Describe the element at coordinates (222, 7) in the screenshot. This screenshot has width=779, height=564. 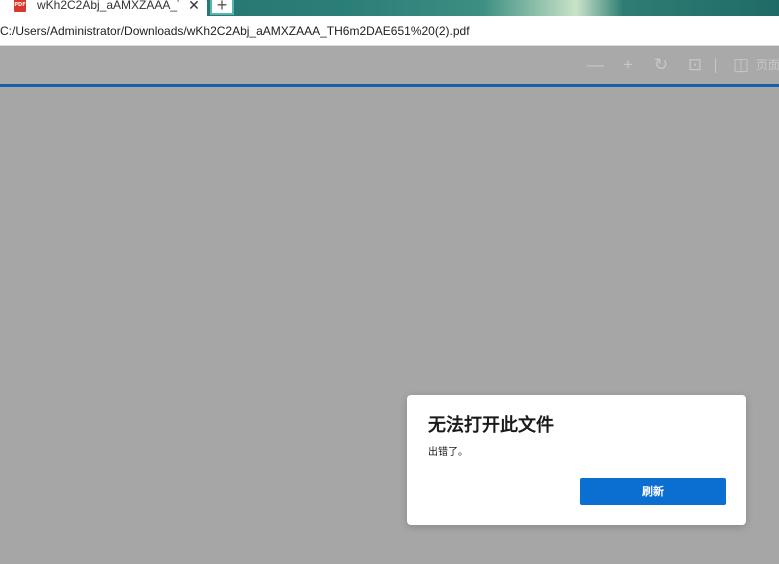
I see `new-tab-button: +` at that location.